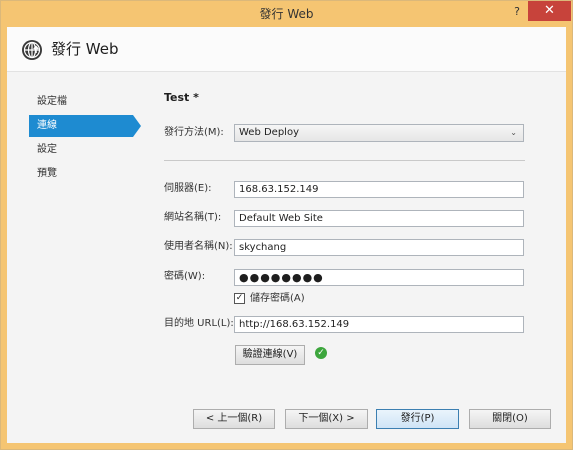 This screenshot has width=573, height=450. Describe the element at coordinates (137, 126) in the screenshot. I see `sidebar-active-arrow` at that location.